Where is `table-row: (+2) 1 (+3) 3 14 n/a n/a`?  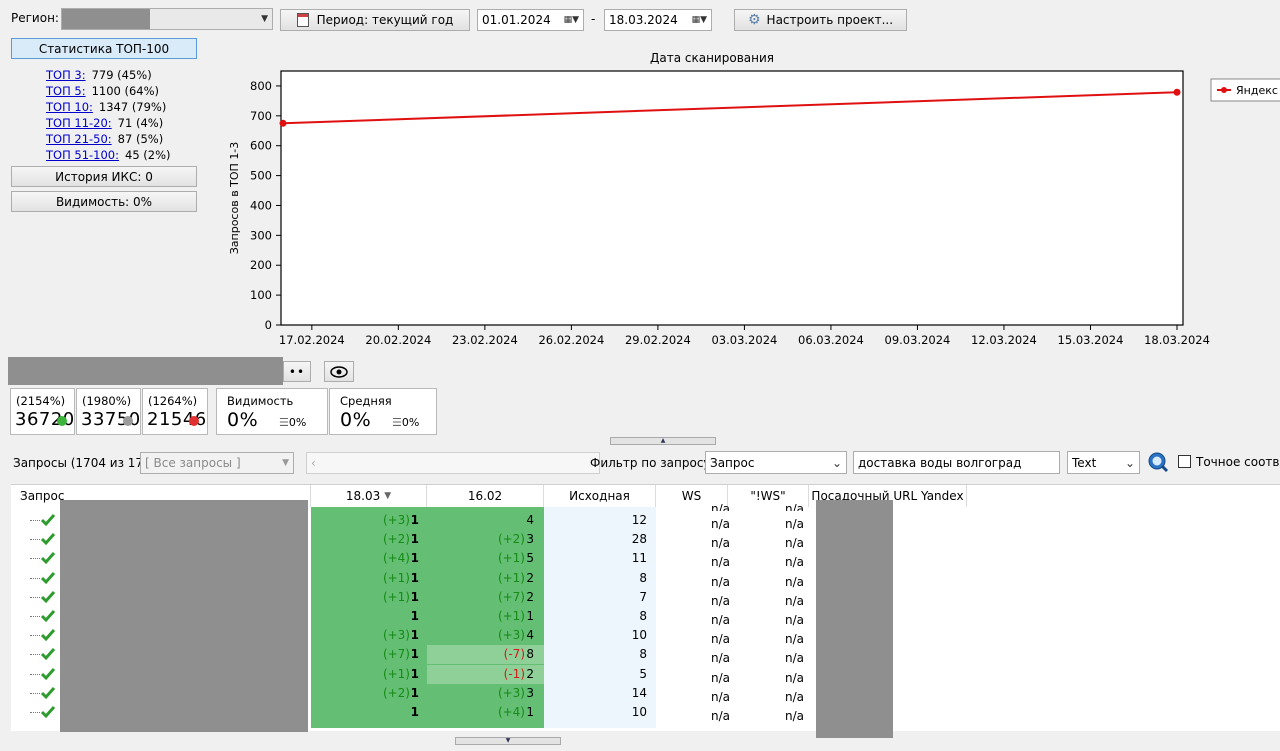
table-row: (+2) 1 (+3) 3 14 n/a n/a is located at coordinates (646, 694).